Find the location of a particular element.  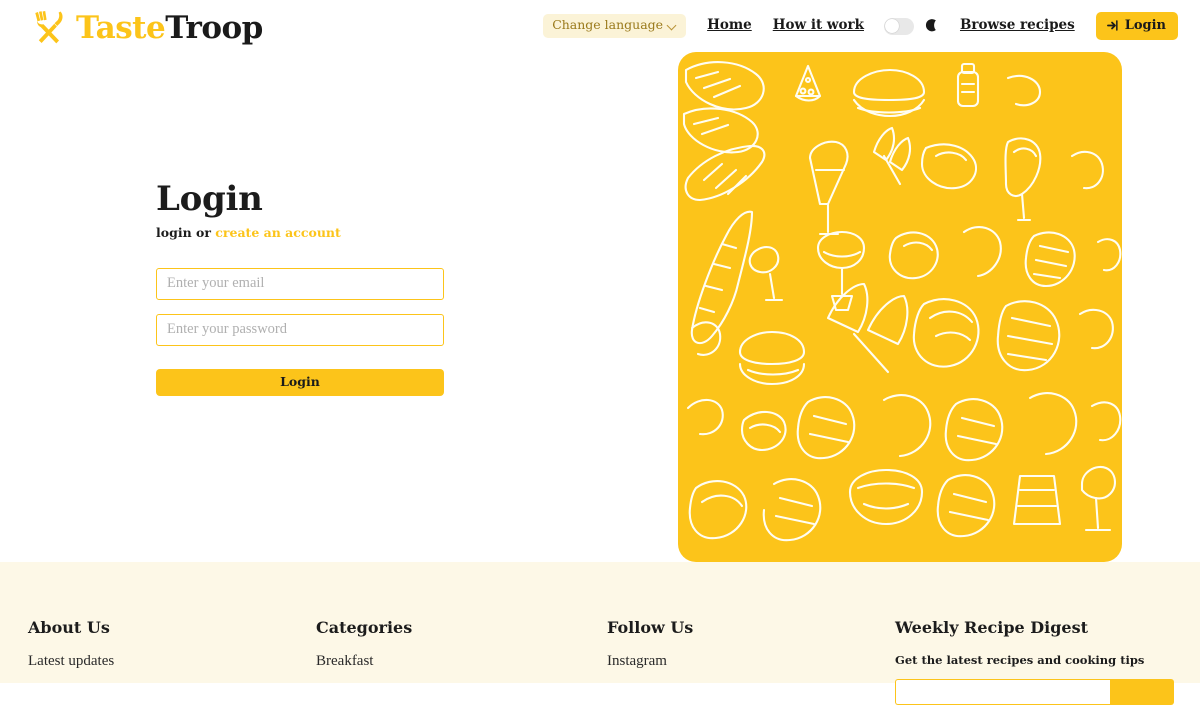

footer-link-breakfast: Breakfast is located at coordinates (364, 661).